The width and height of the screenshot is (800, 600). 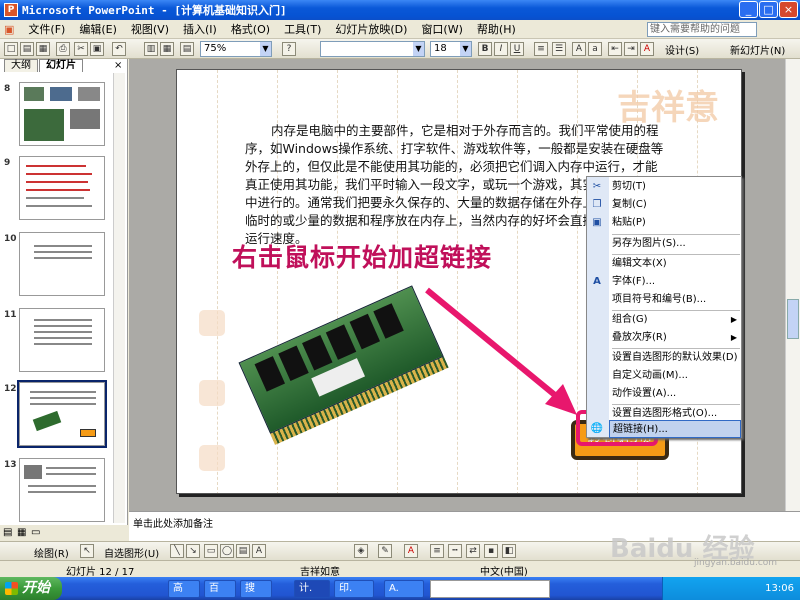 What do you see at coordinates (118, 65) in the screenshot?
I see `close-pane-icon: ×` at bounding box center [118, 65].